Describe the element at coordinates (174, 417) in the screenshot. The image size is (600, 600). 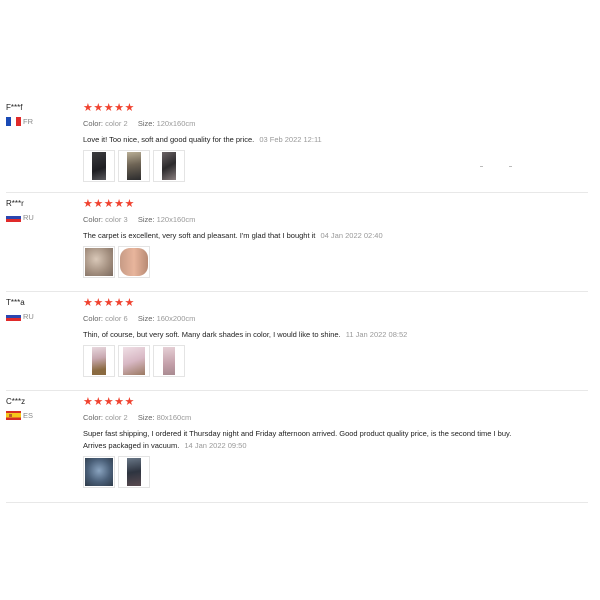
I see `size-value: 80x160cm` at that location.